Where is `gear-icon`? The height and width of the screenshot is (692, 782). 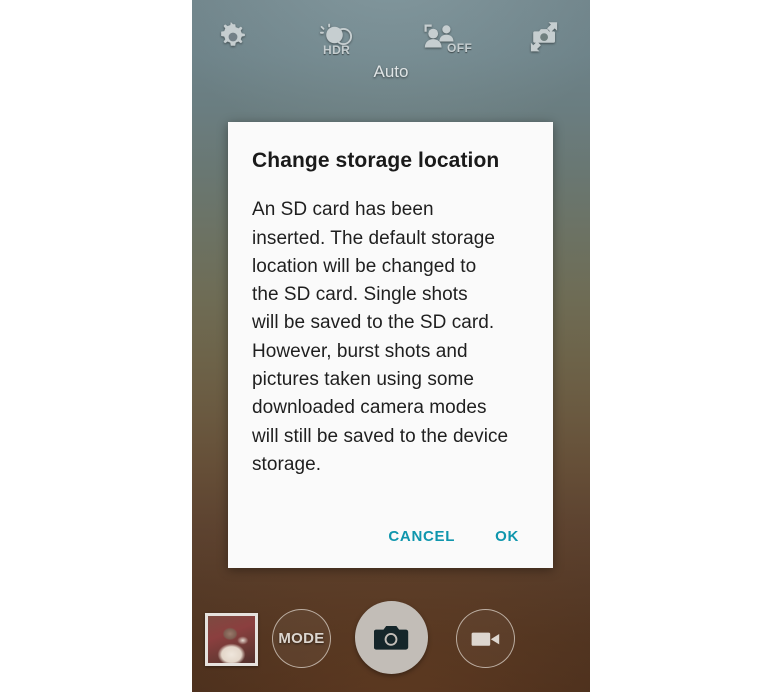 gear-icon is located at coordinates (233, 37).